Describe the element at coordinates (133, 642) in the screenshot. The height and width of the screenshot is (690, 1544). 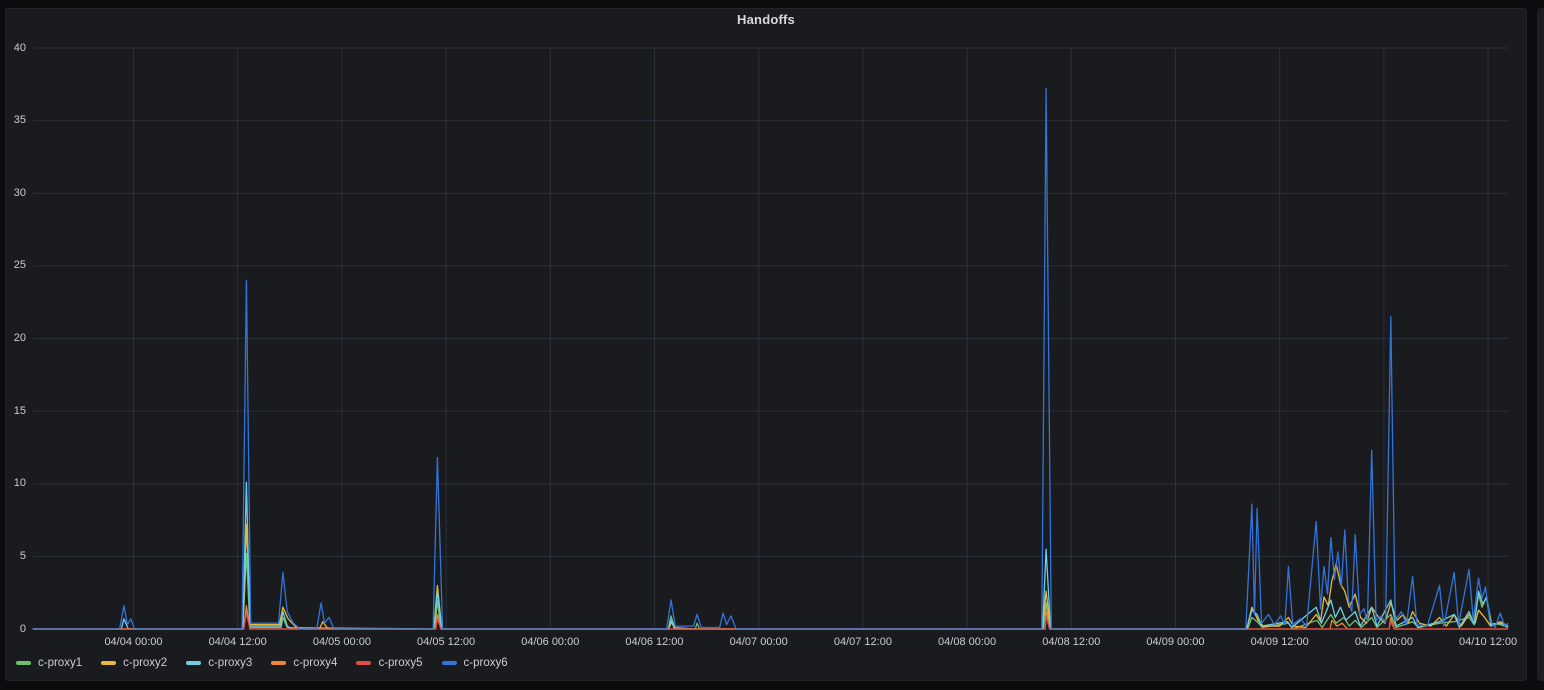
I see `x-axis-tick-label: 04/04 00:00` at that location.